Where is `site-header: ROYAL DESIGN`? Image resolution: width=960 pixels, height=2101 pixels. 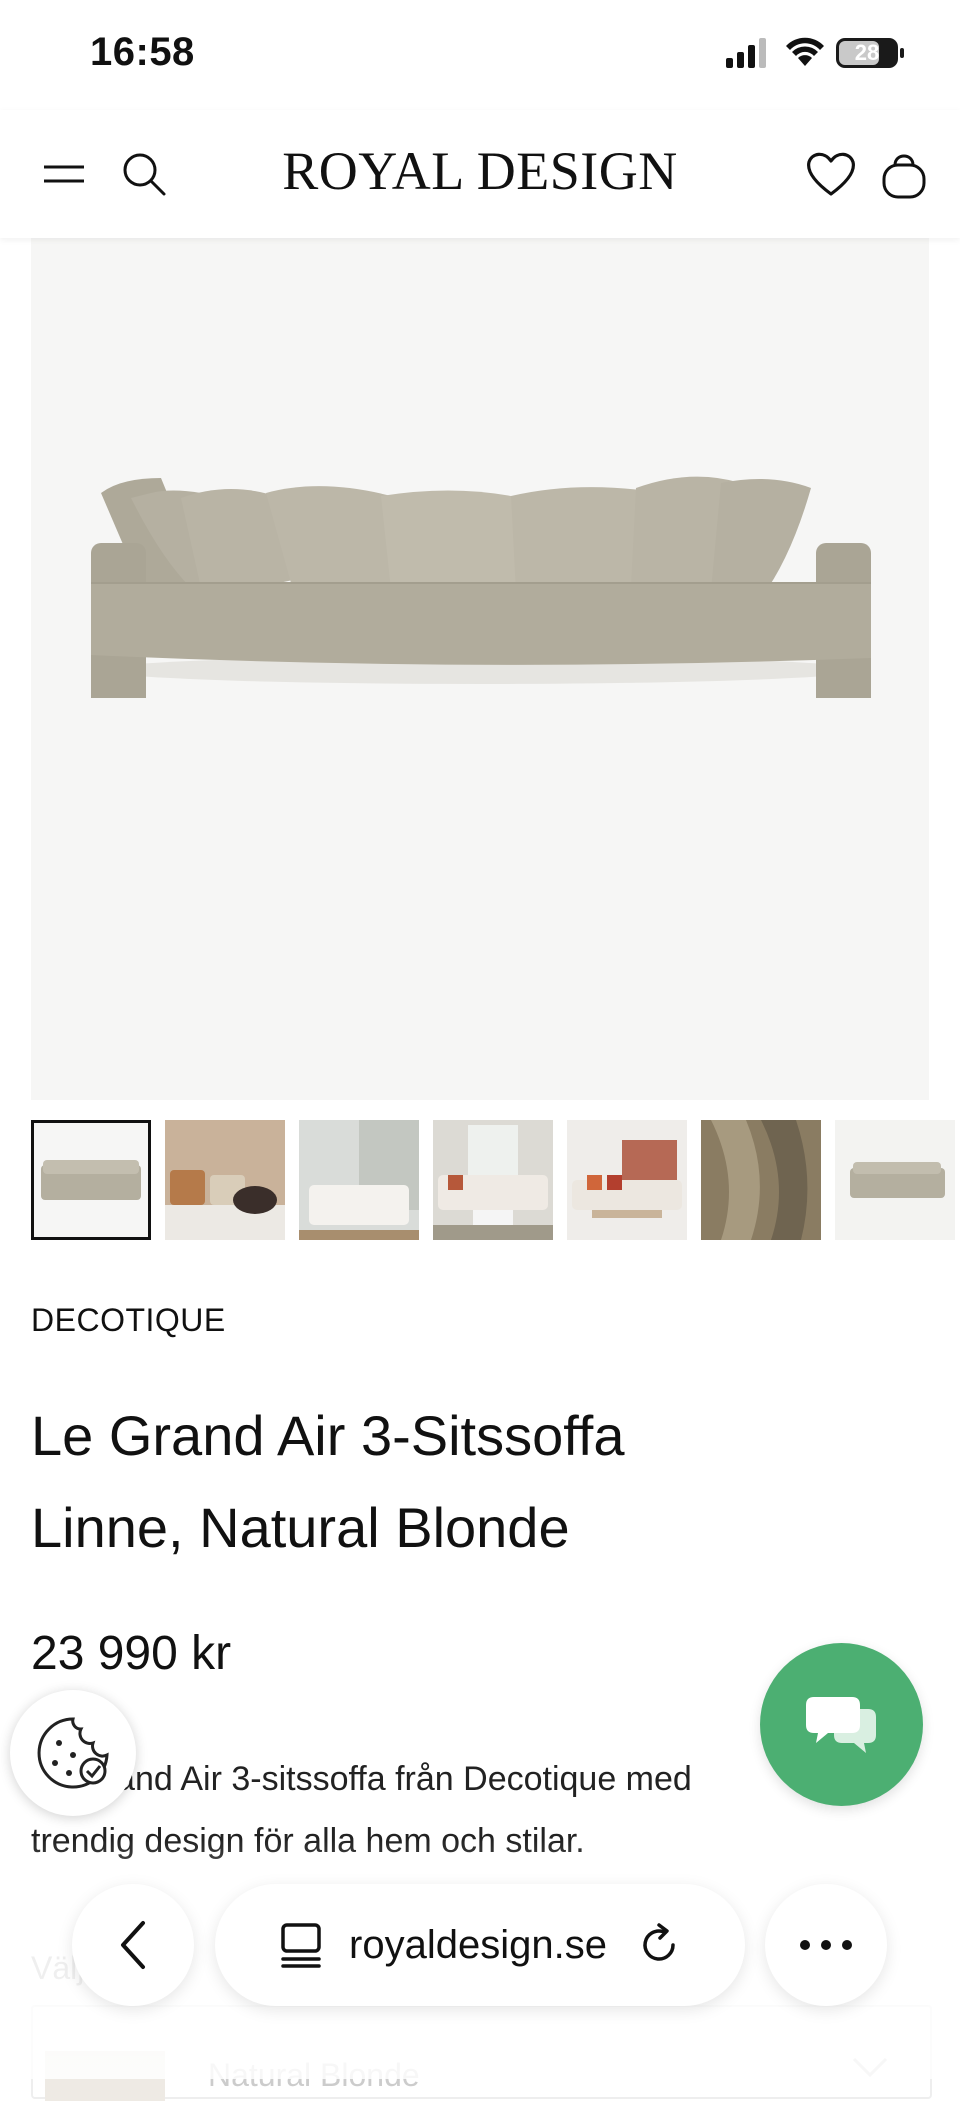
site-header: ROYAL DESIGN is located at coordinates (480, 174).